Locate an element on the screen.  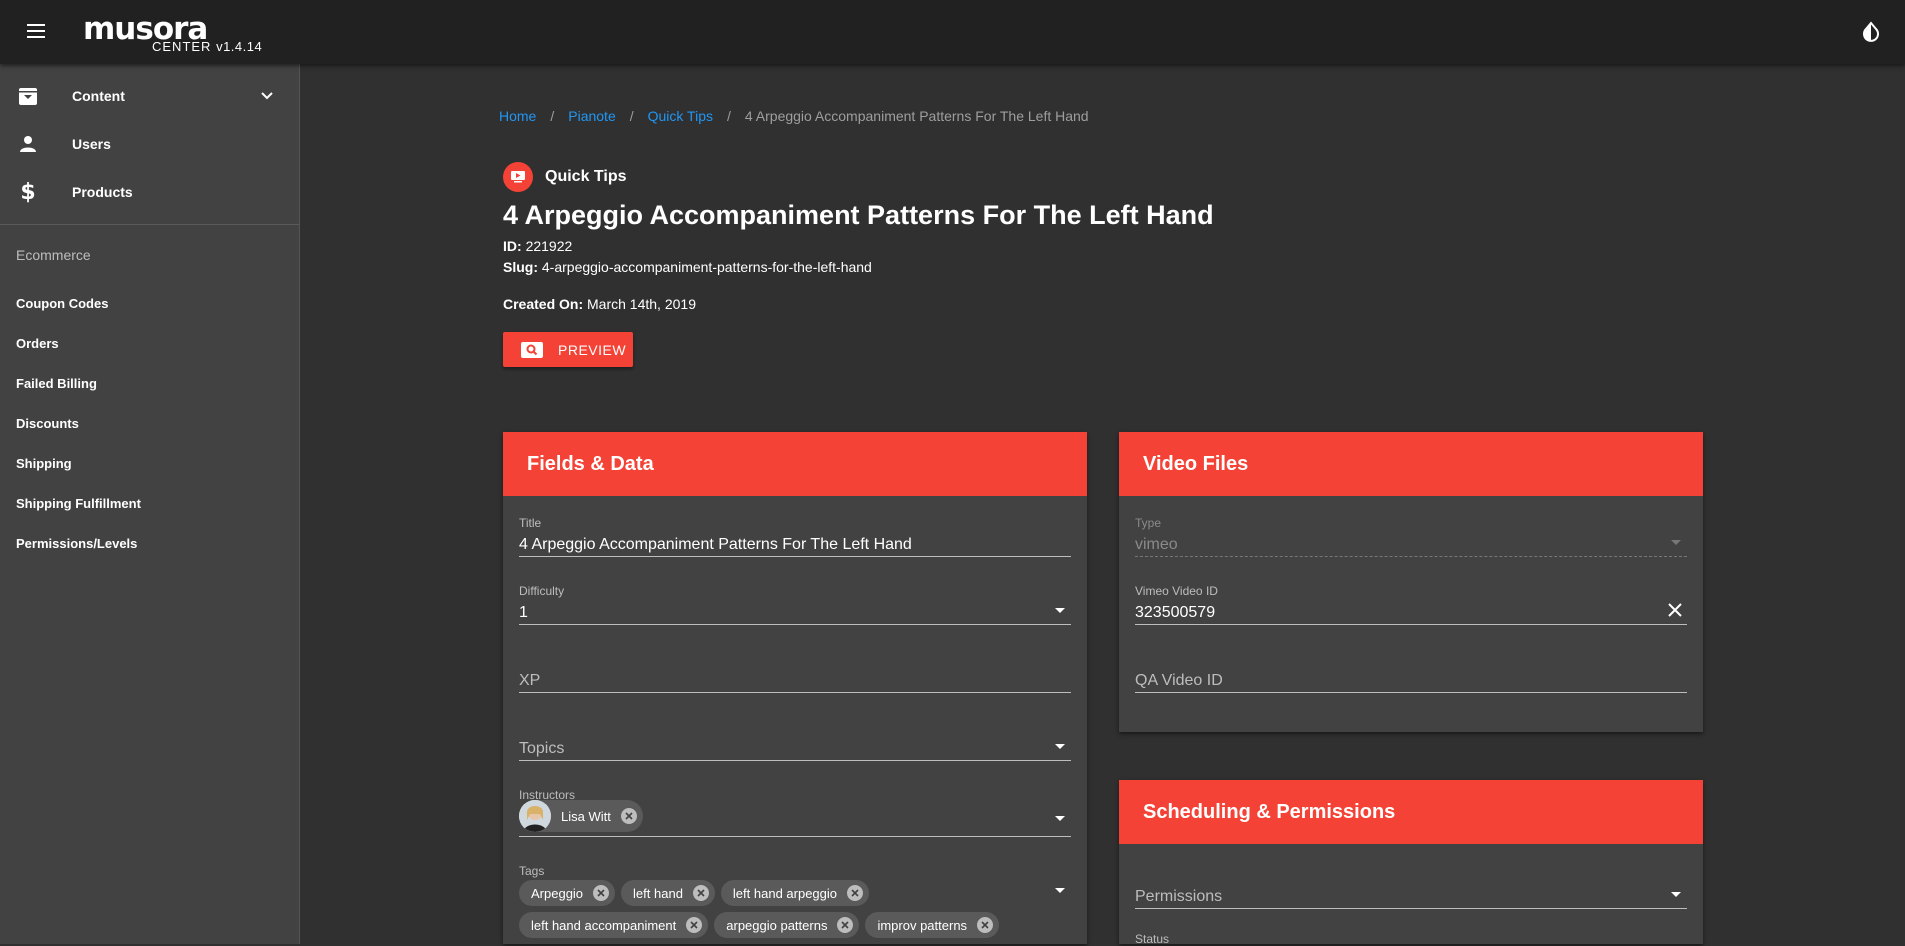
sidebar-item-discounts: Discounts is located at coordinates (149, 423).